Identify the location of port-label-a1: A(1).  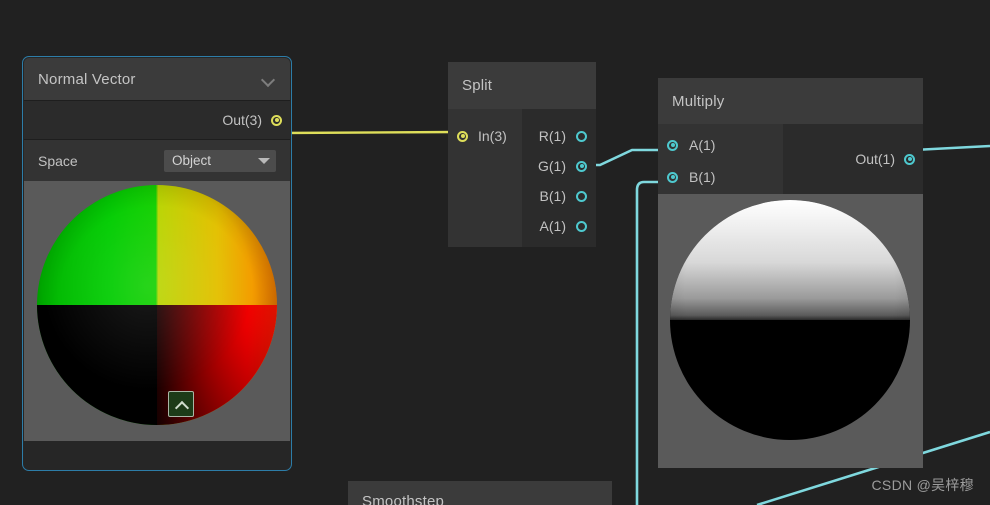
(552, 226).